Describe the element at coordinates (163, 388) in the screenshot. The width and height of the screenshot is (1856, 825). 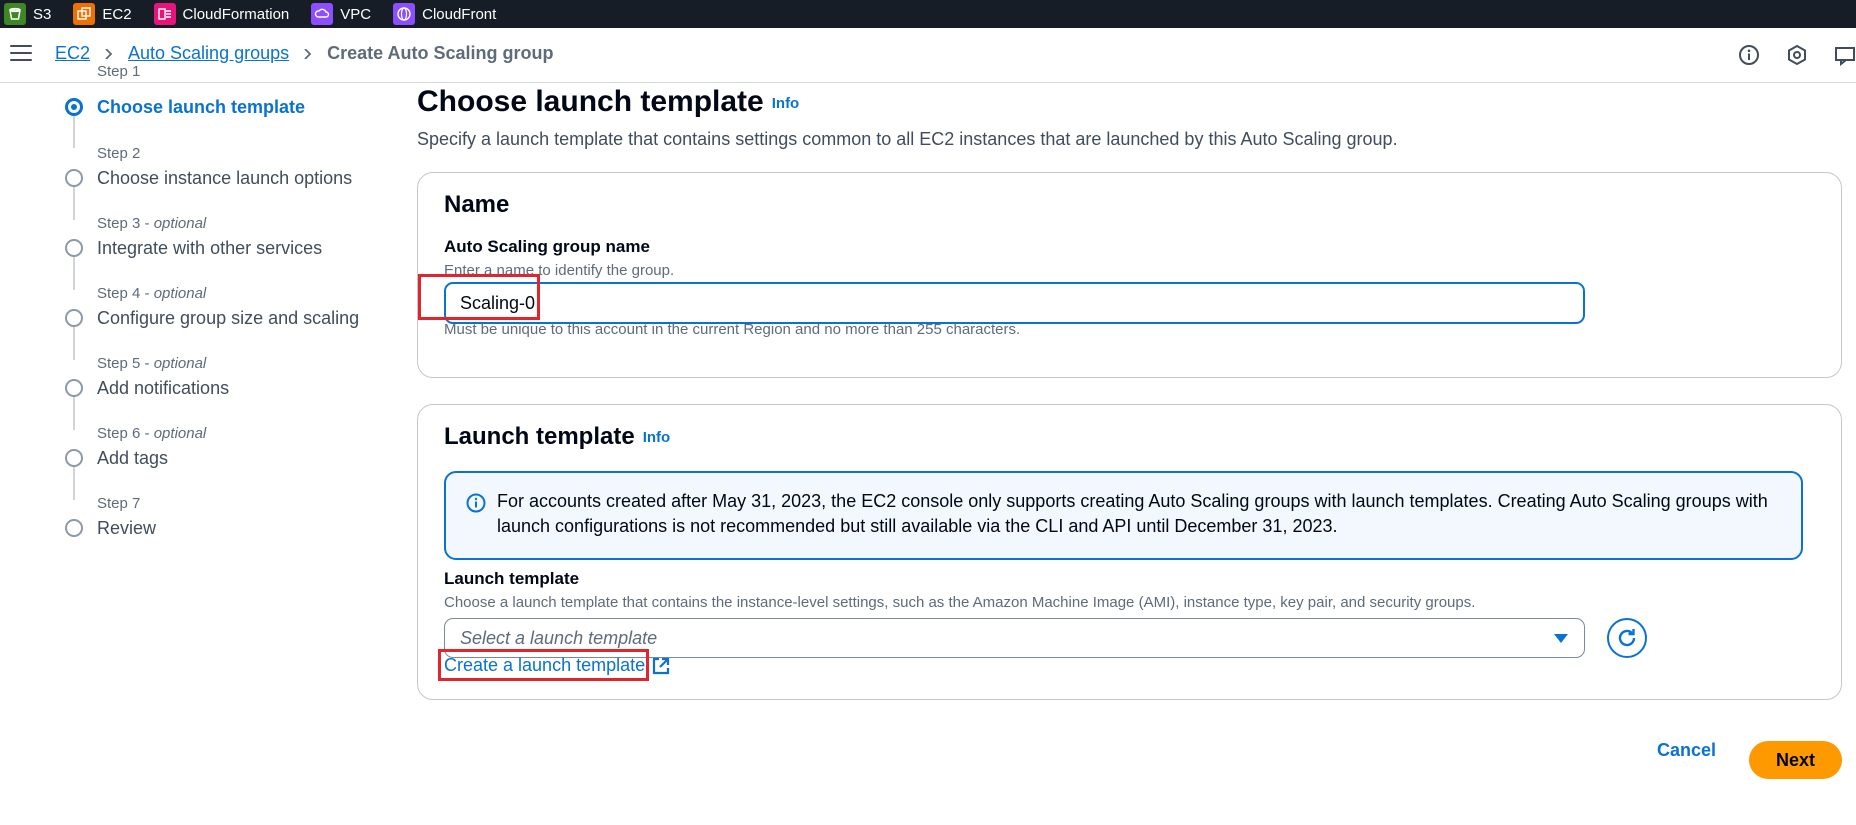
I see `step-label: Add notifications` at that location.